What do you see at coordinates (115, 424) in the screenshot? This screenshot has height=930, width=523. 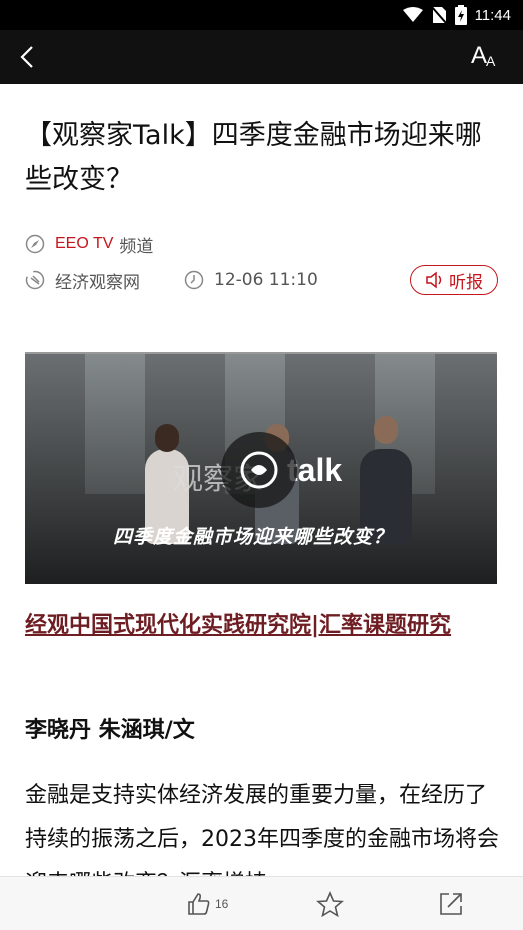 I see `video-bg-window` at bounding box center [115, 424].